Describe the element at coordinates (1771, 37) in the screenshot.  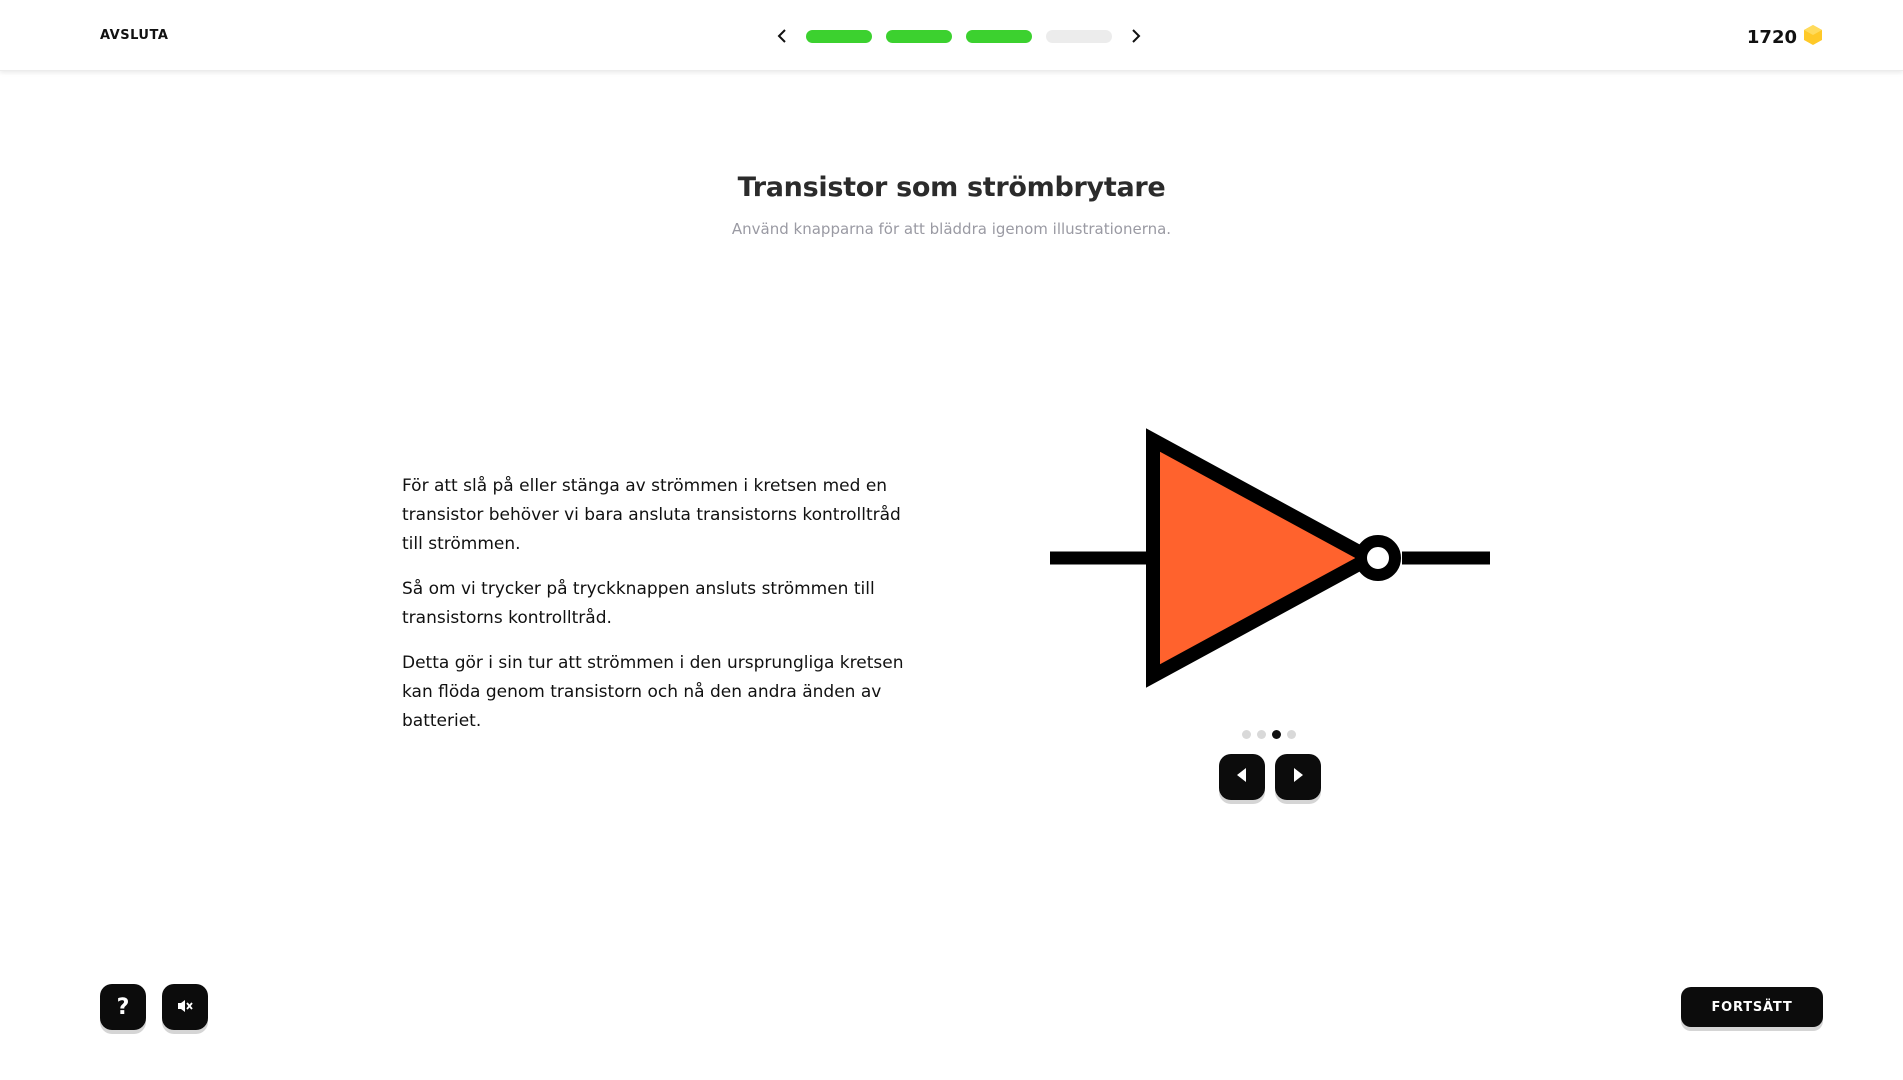
I see `score-value: 1720` at that location.